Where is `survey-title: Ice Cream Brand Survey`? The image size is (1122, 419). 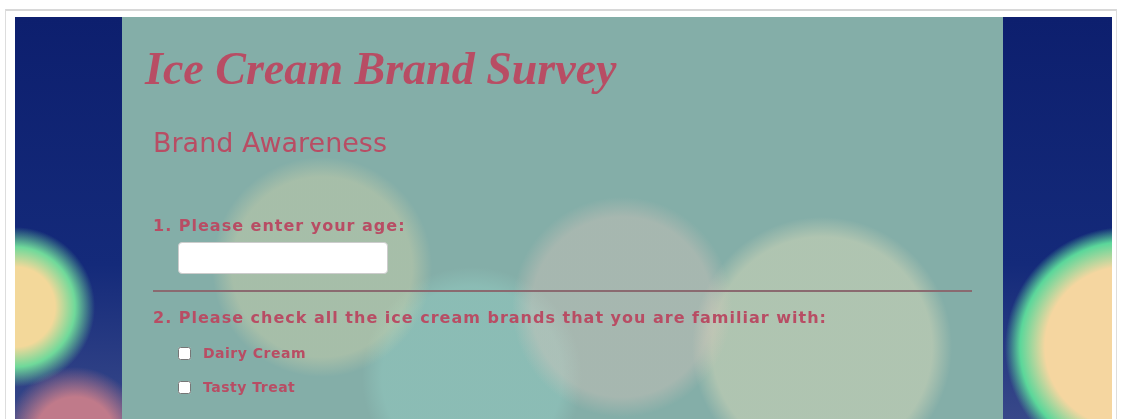 survey-title: Ice Cream Brand Survey is located at coordinates (381, 69).